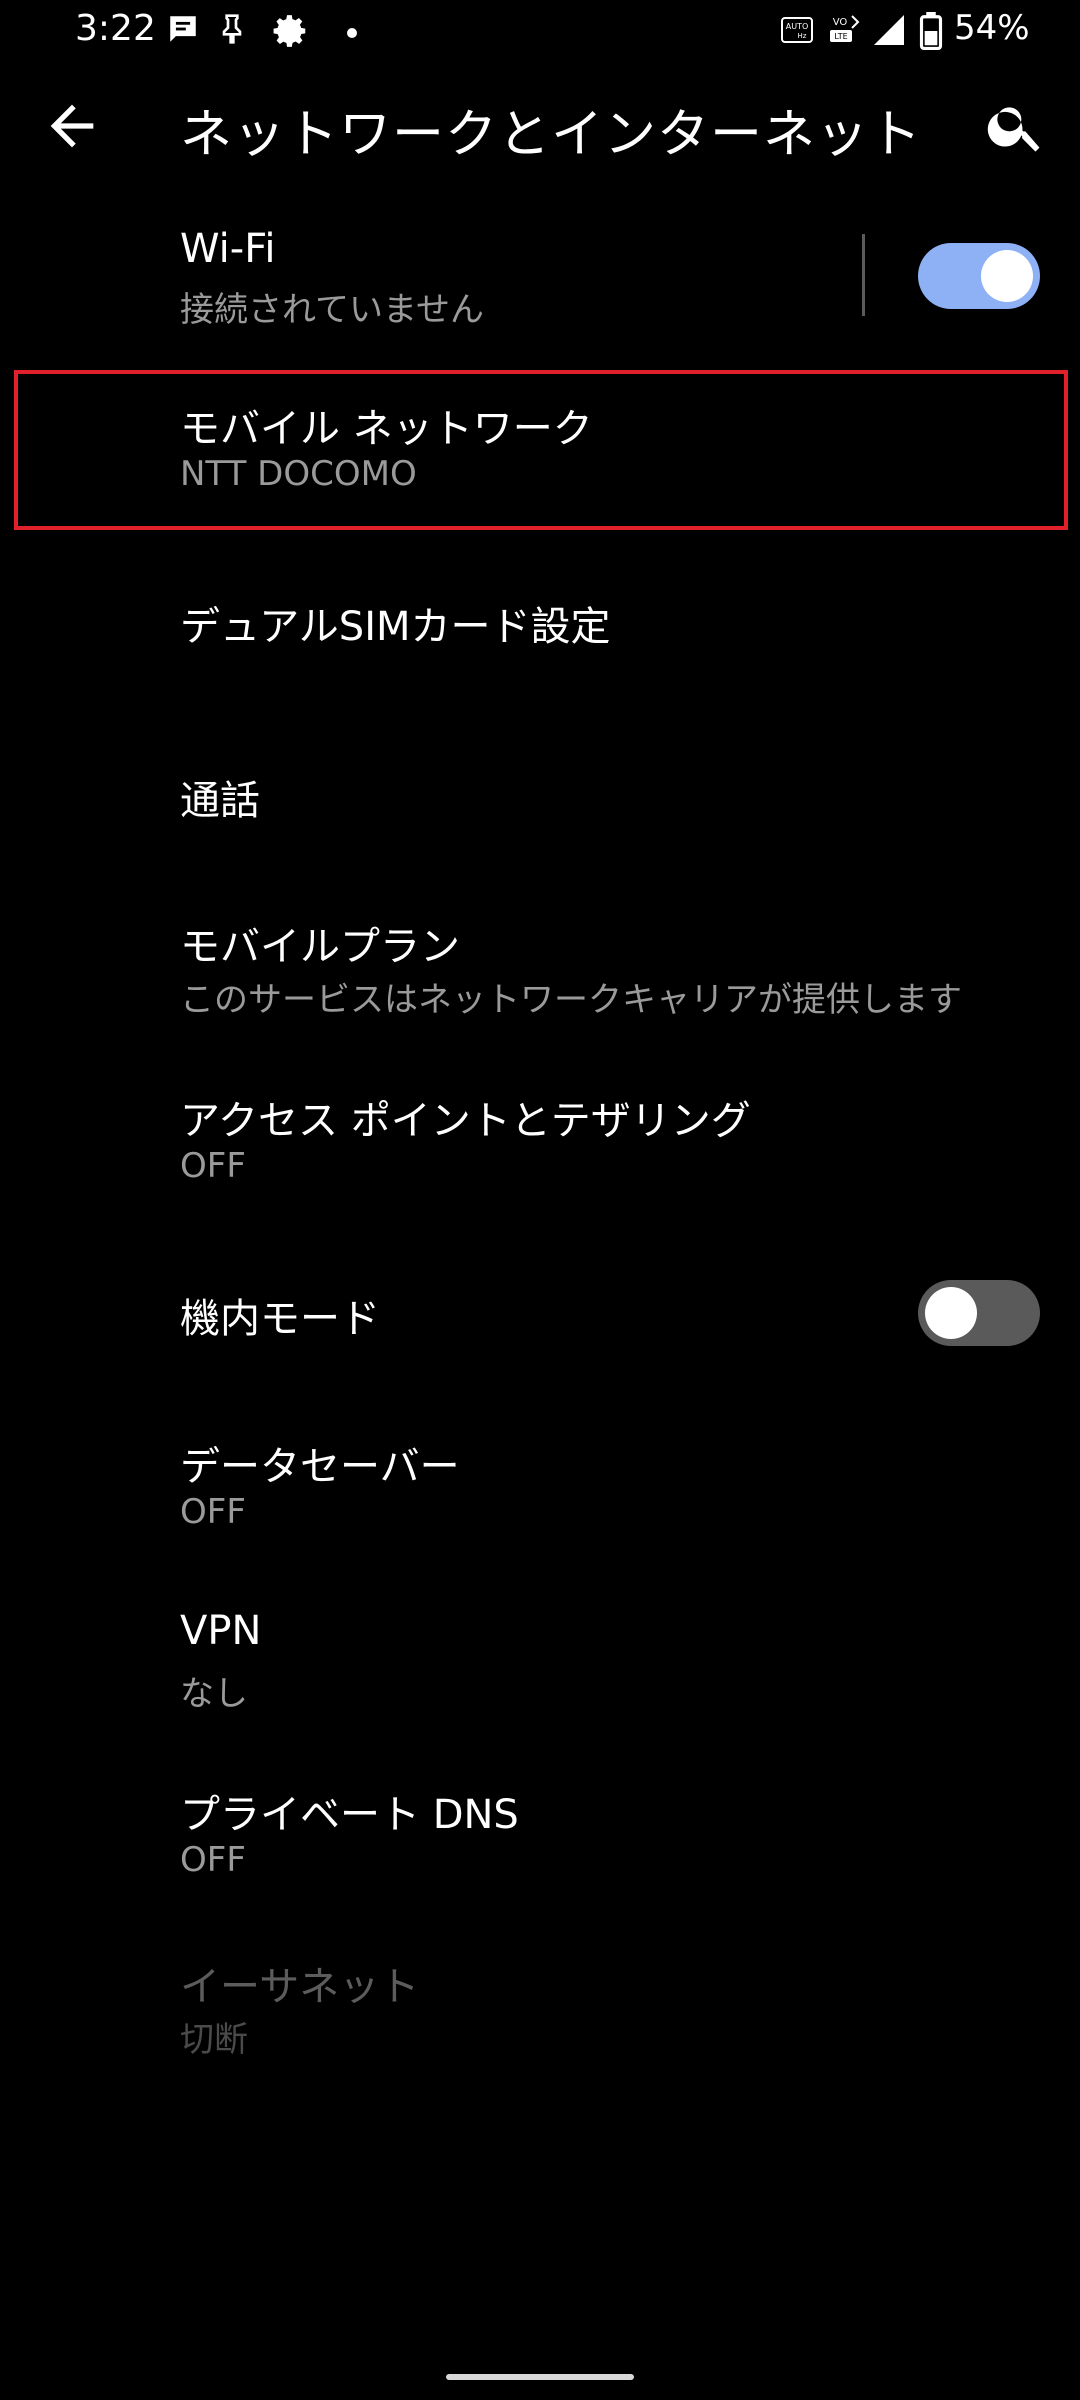 The height and width of the screenshot is (2400, 1080). I want to click on vpn-title: VPN, so click(221, 1631).